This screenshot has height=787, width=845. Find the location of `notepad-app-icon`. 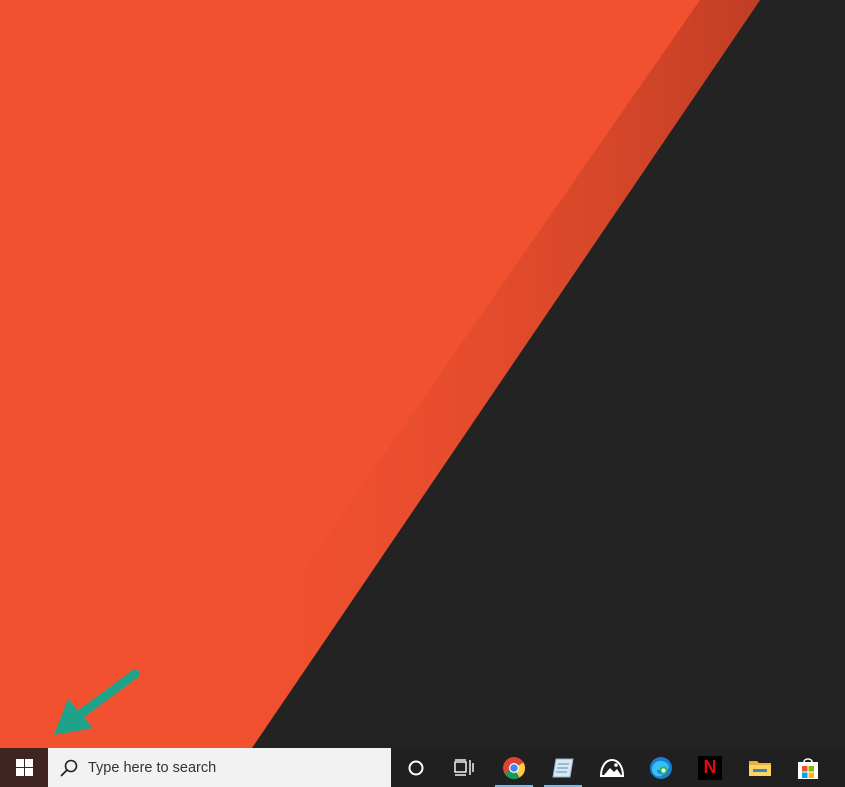

notepad-app-icon is located at coordinates (563, 767).